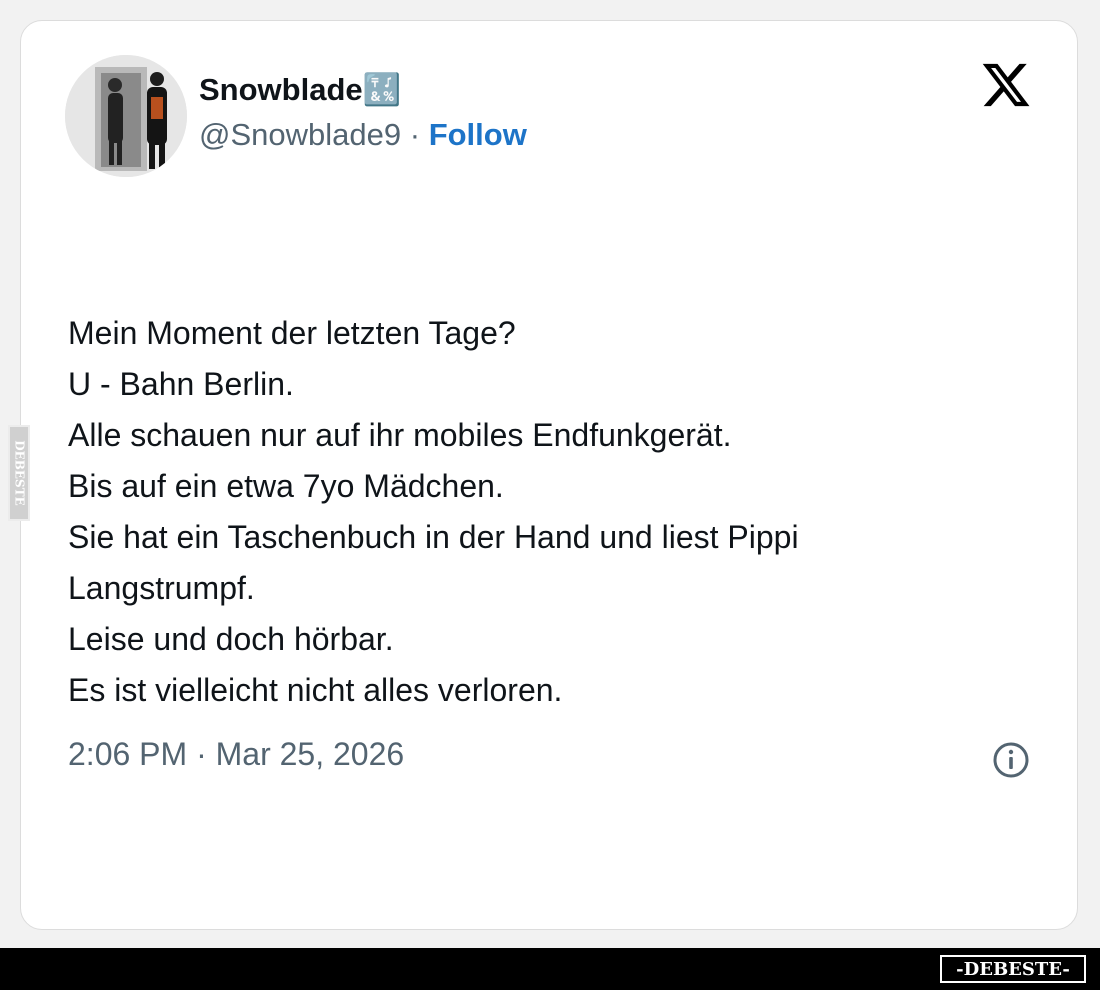 The width and height of the screenshot is (1100, 990). I want to click on follow-button: Follow, so click(478, 134).